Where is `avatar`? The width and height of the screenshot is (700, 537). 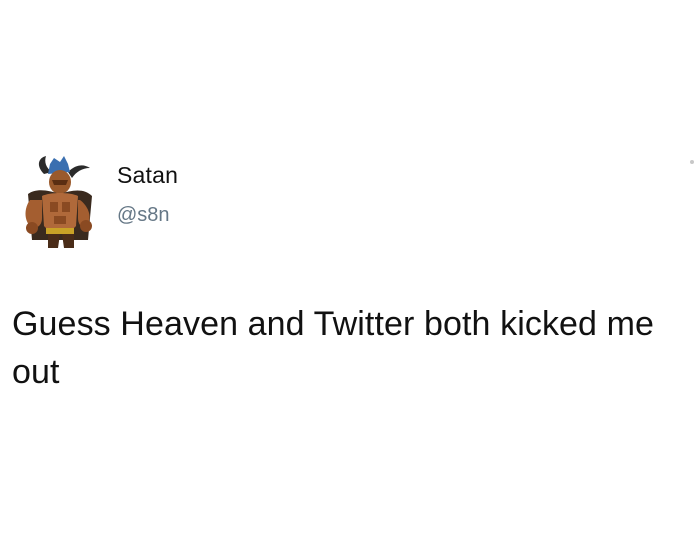
avatar is located at coordinates (56, 201).